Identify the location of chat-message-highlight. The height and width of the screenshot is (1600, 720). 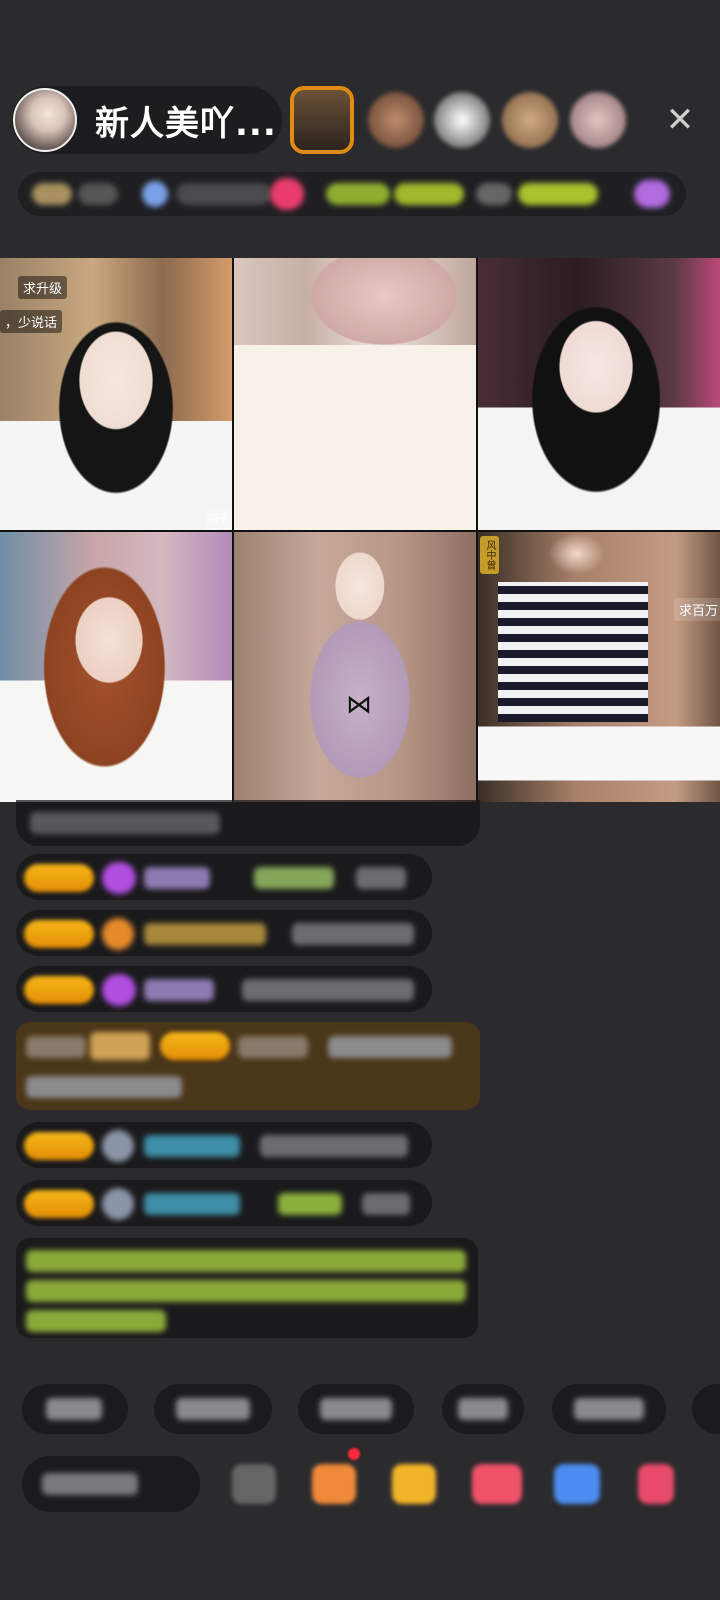
(248, 1066).